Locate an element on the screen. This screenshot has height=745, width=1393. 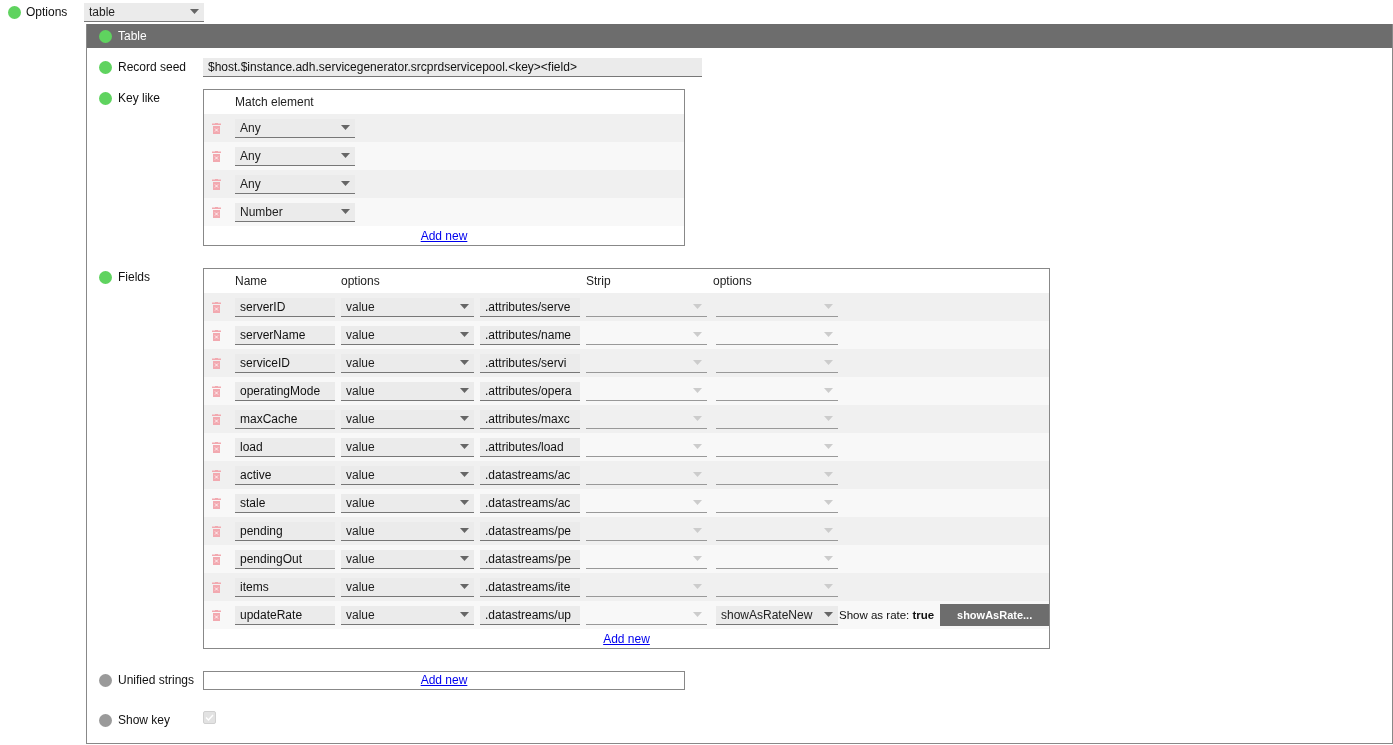
dropdown: table is located at coordinates (144, 12).